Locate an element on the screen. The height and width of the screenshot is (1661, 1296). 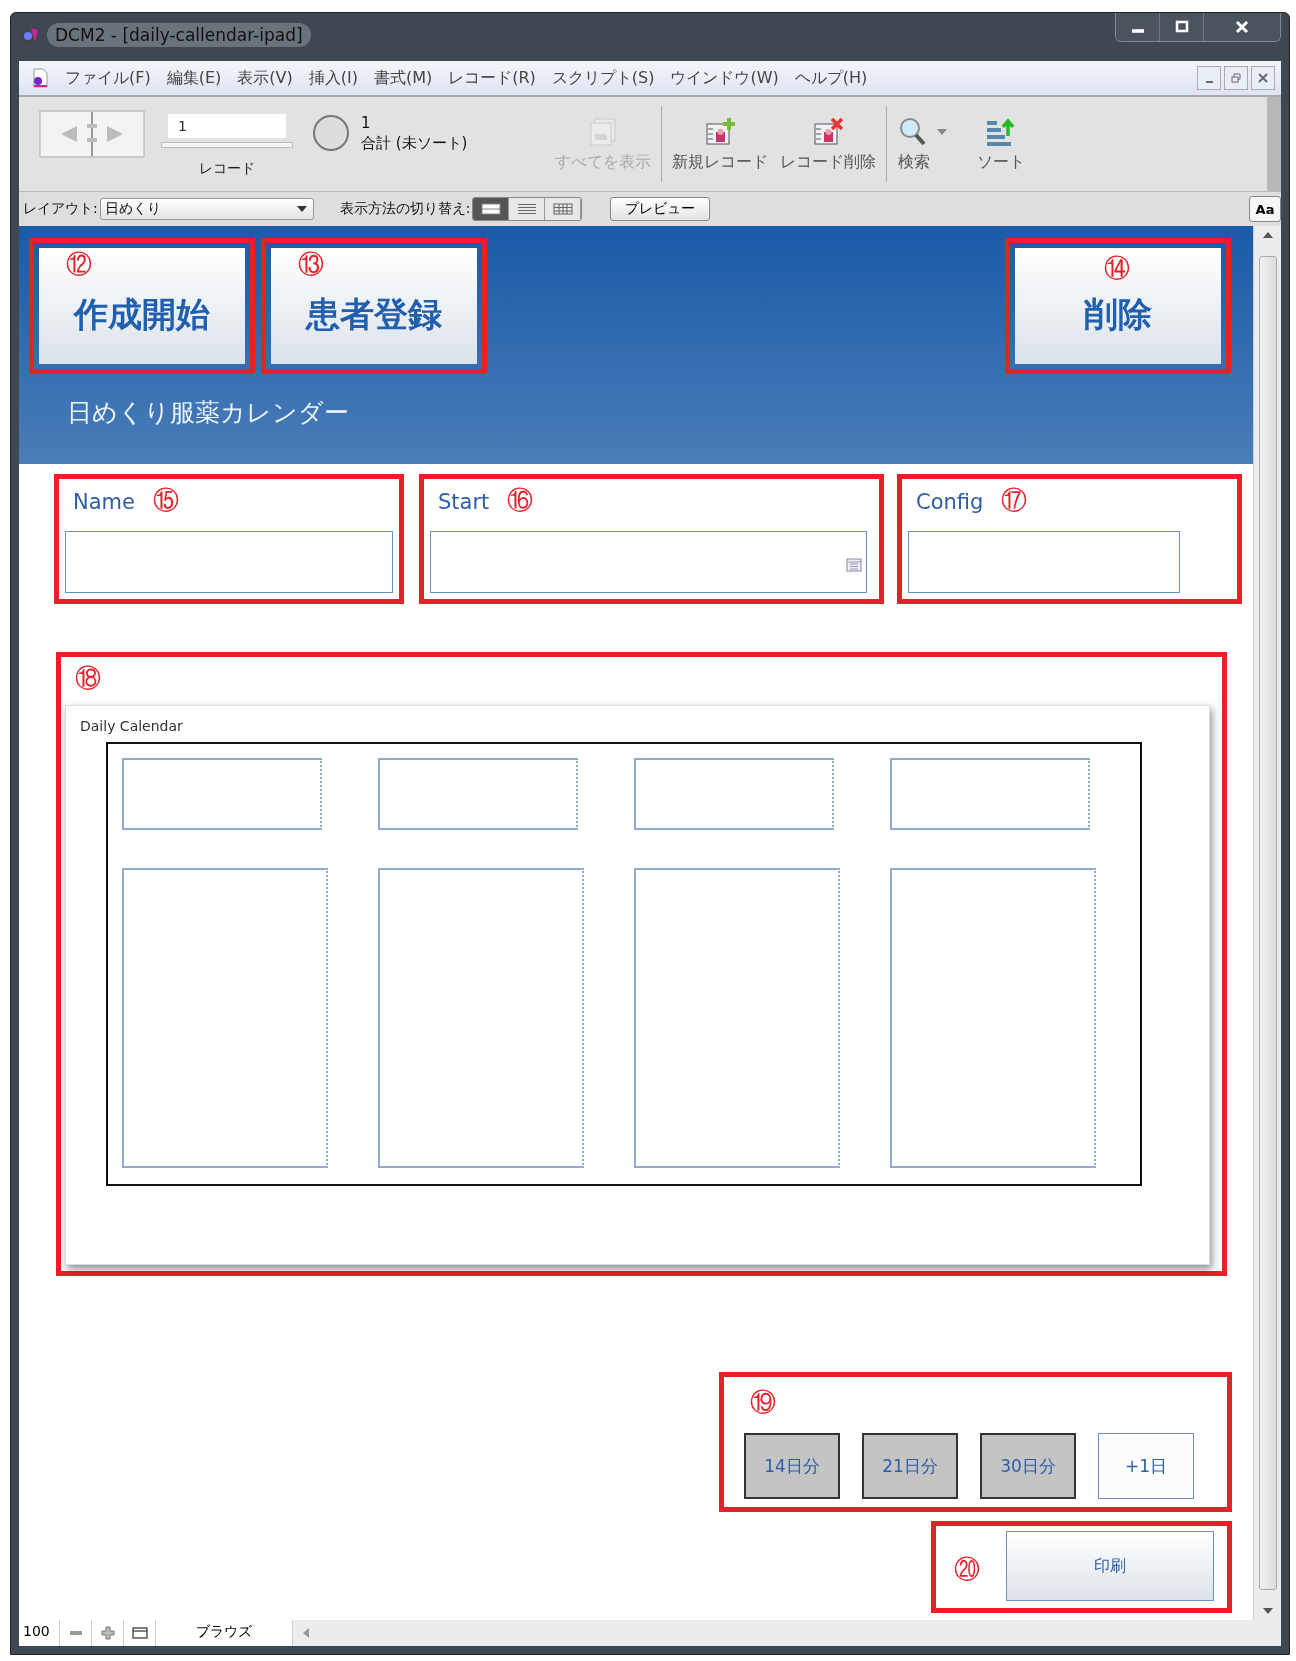
font-button: Aa is located at coordinates (1265, 209).